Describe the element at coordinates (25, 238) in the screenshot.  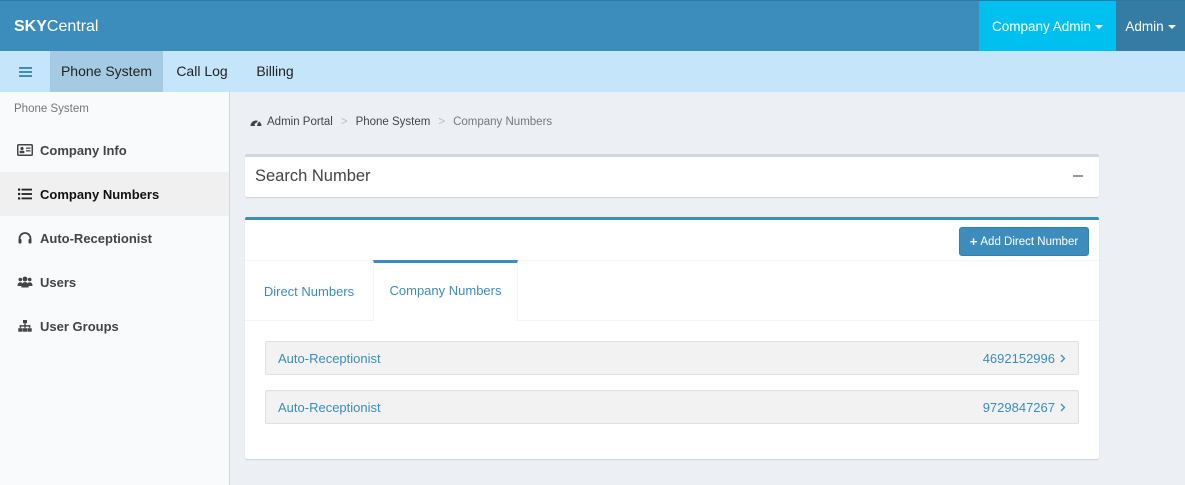
I see `headphones-icon` at that location.